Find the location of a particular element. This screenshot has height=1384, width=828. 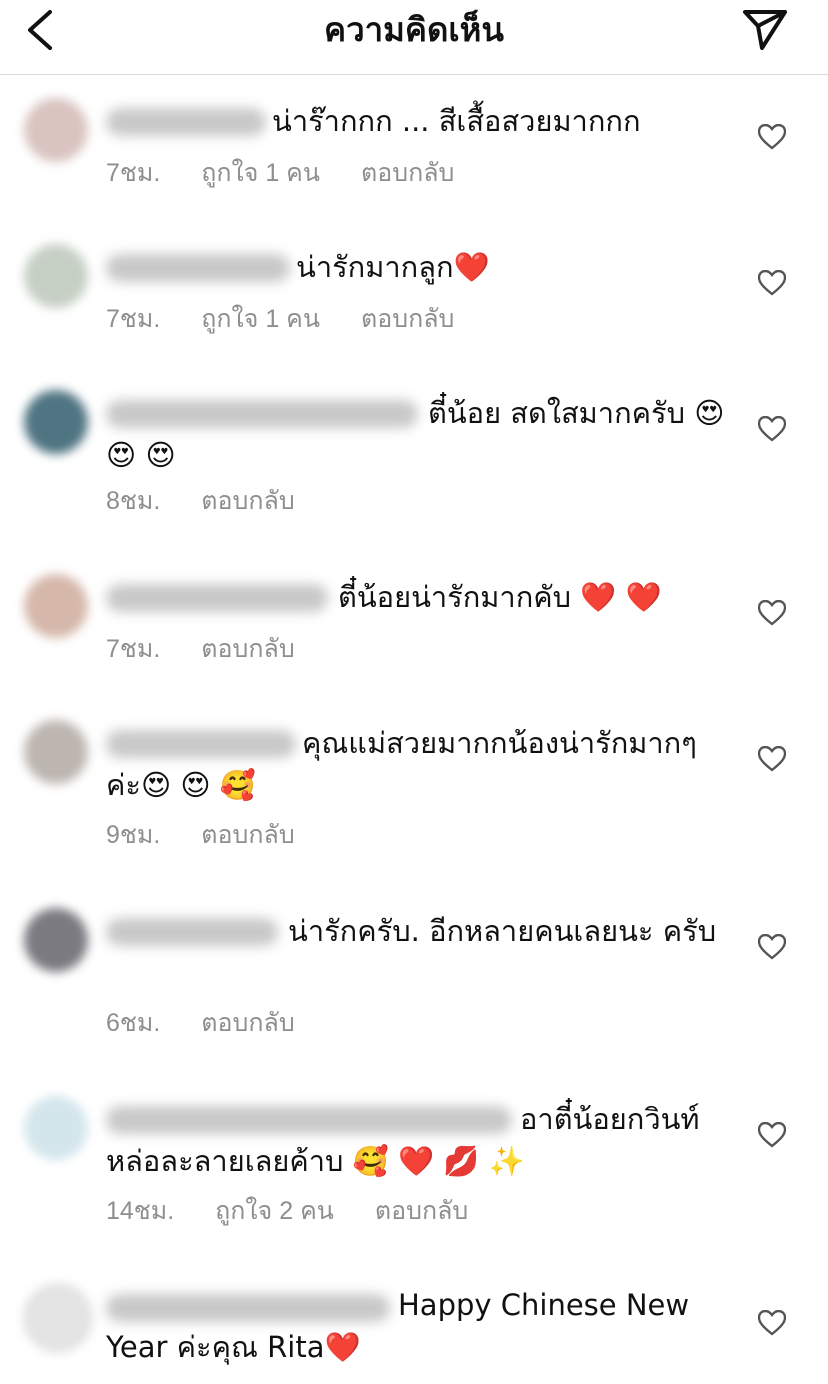

comment-text: ตี๋น้อย สดใสมากครับ 😍 😍 😍 is located at coordinates (415, 434).